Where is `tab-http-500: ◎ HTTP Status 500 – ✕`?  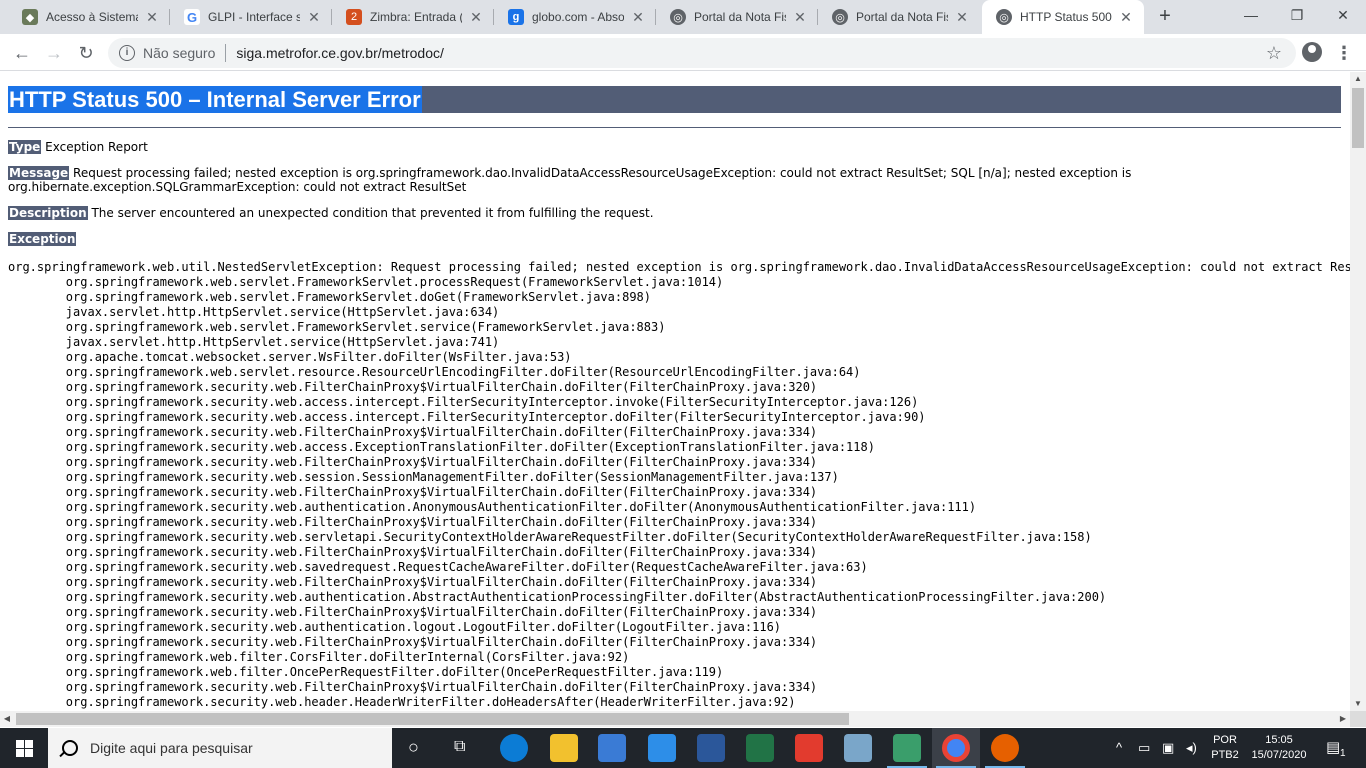
tab-http-500: ◎ HTTP Status 500 – ✕ is located at coordinates (1063, 17).